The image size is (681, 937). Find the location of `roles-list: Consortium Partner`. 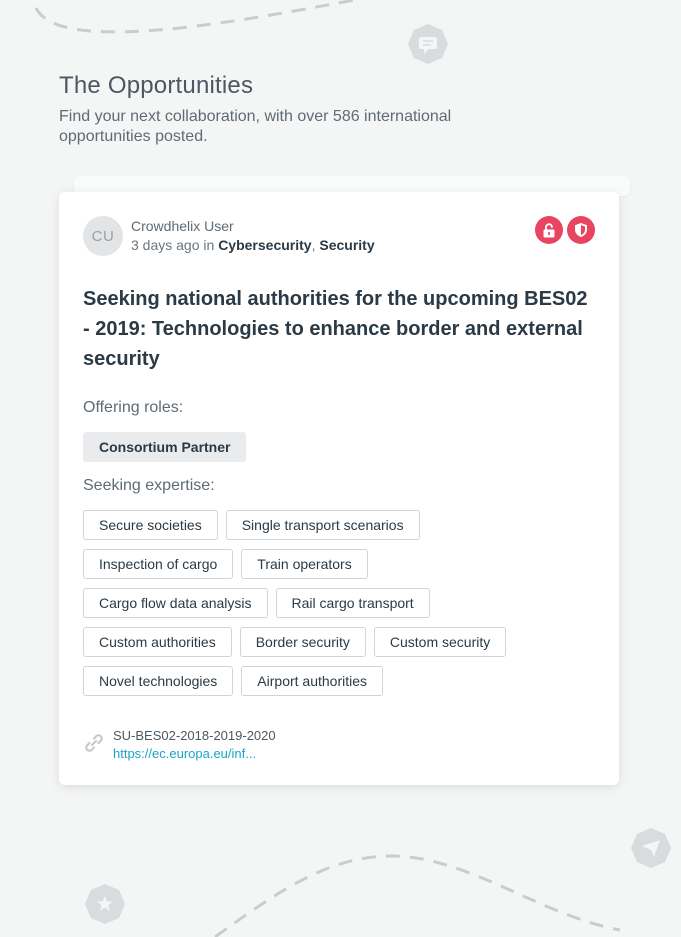

roles-list: Consortium Partner is located at coordinates (165, 447).